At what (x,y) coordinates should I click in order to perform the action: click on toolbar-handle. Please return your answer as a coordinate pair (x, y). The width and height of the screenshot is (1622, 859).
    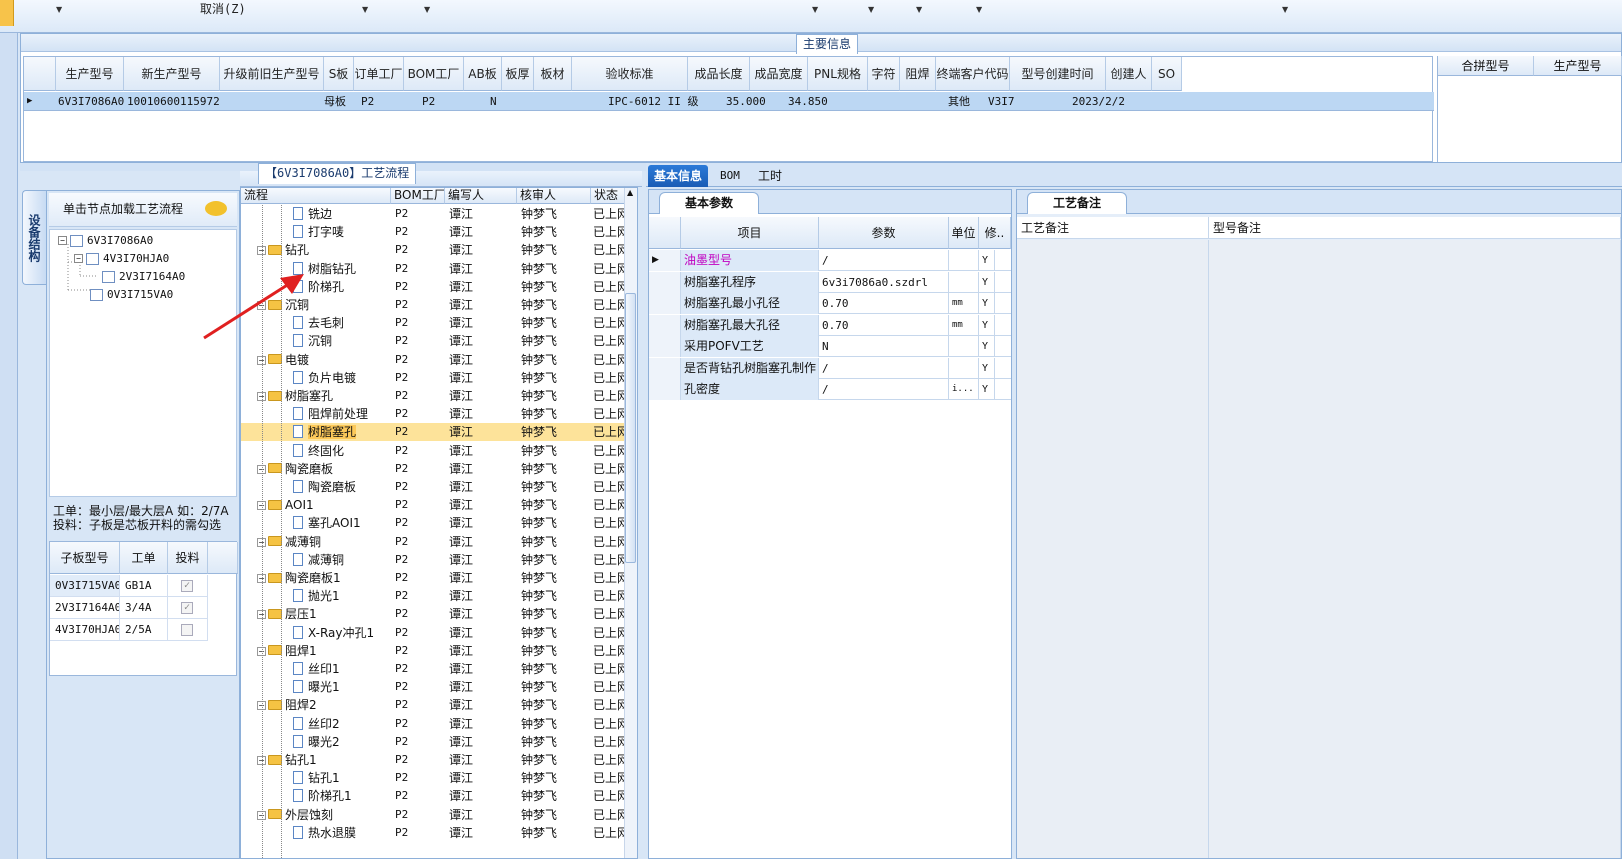
    Looking at the image, I should click on (7, 13).